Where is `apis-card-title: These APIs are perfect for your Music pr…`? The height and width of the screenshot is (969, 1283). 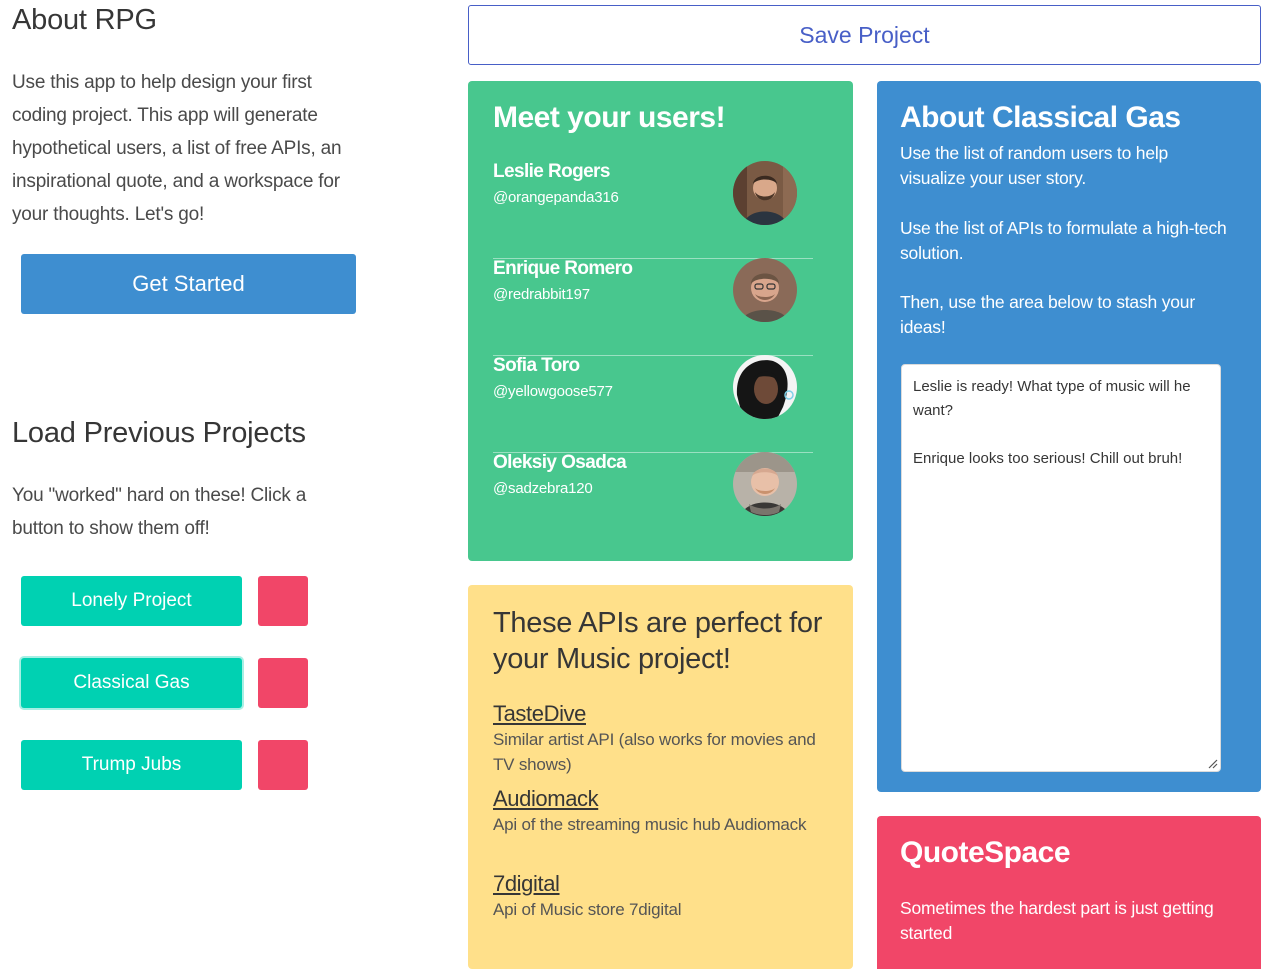
apis-card-title: These APIs are perfect for your Music pr… is located at coordinates (658, 641).